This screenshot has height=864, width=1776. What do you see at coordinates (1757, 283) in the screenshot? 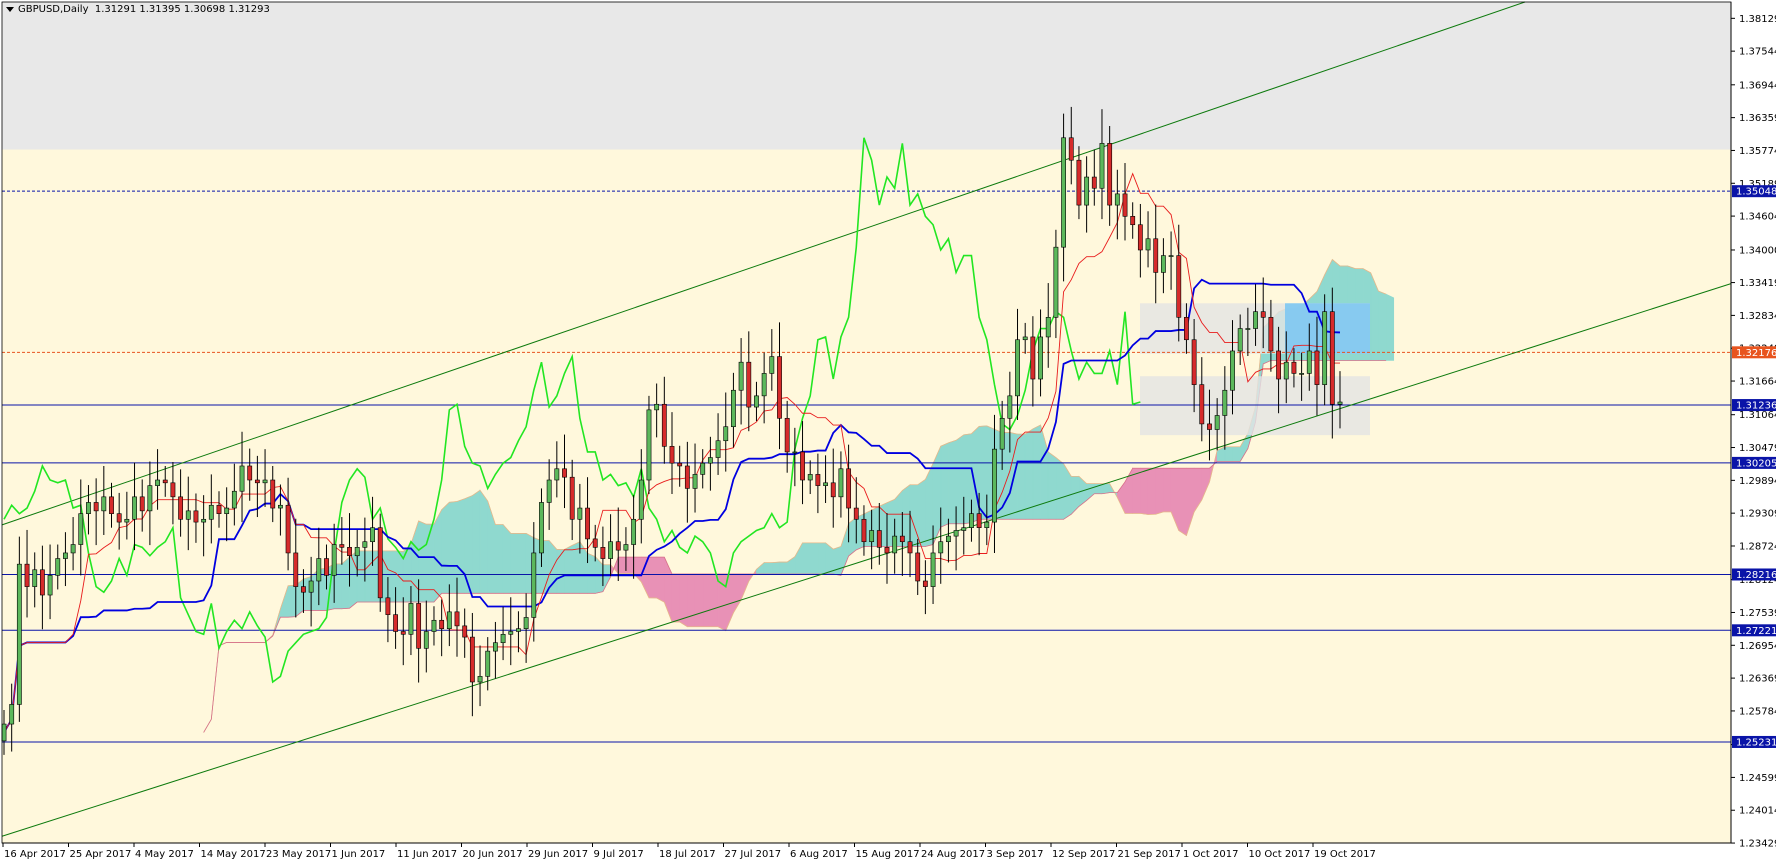
I see `y-tick-label: 1.33419` at bounding box center [1757, 283].